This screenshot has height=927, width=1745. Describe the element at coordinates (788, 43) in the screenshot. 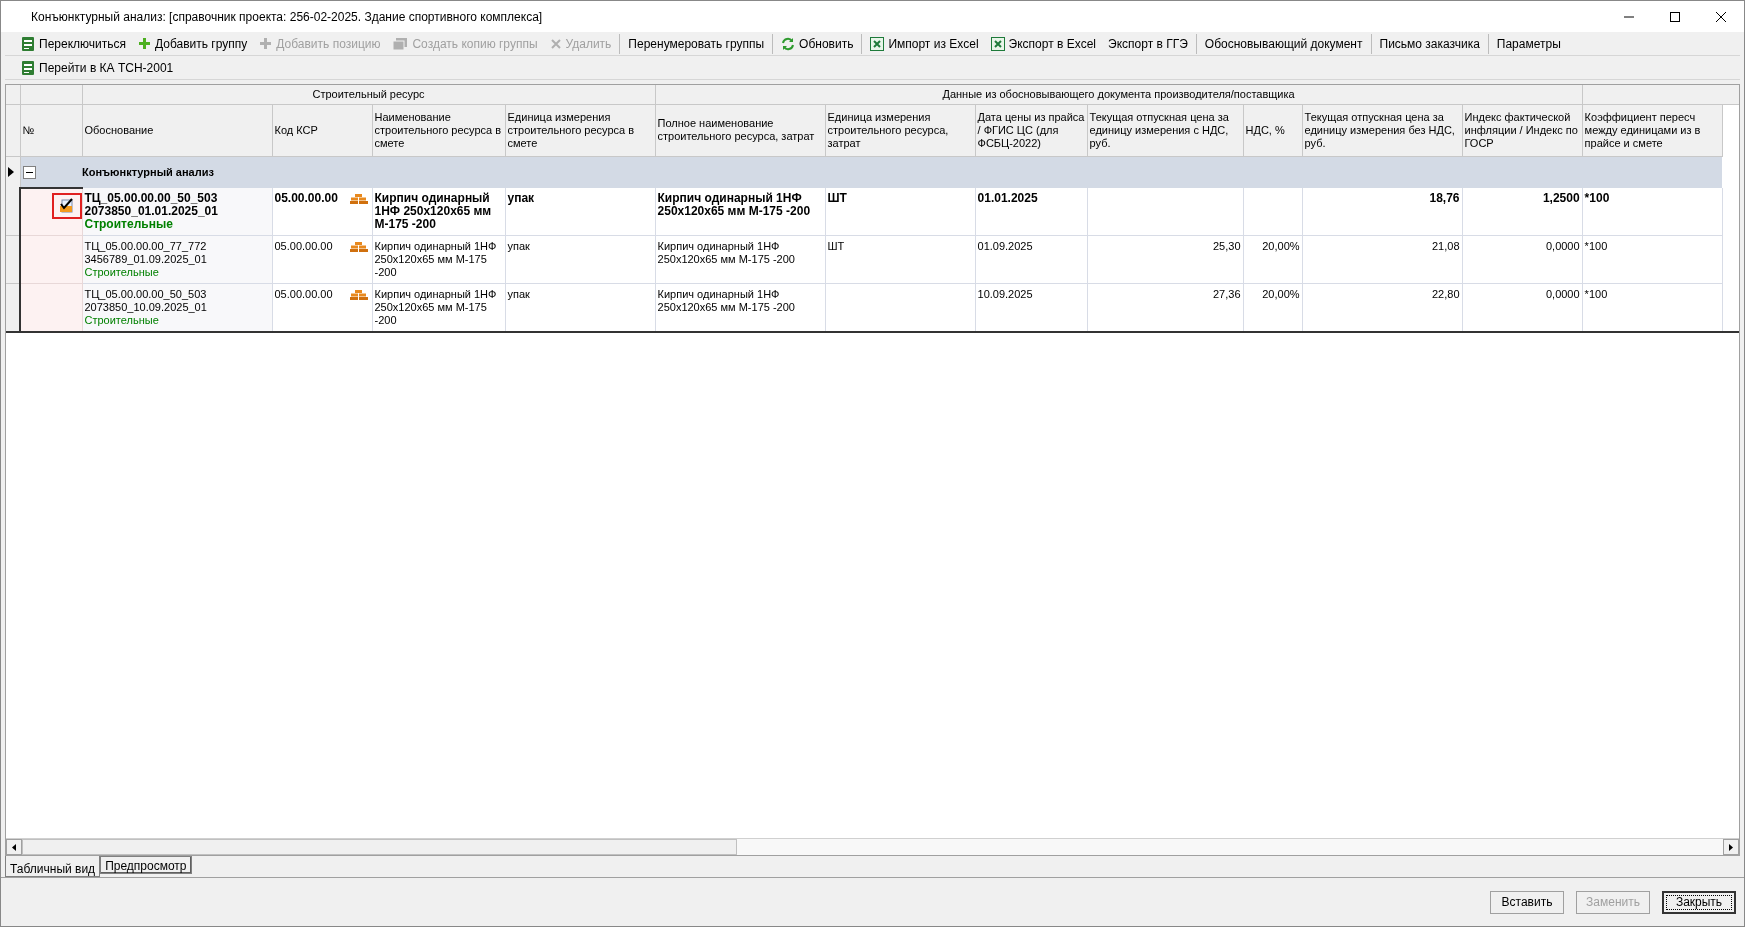

I see `refresh-icon` at that location.